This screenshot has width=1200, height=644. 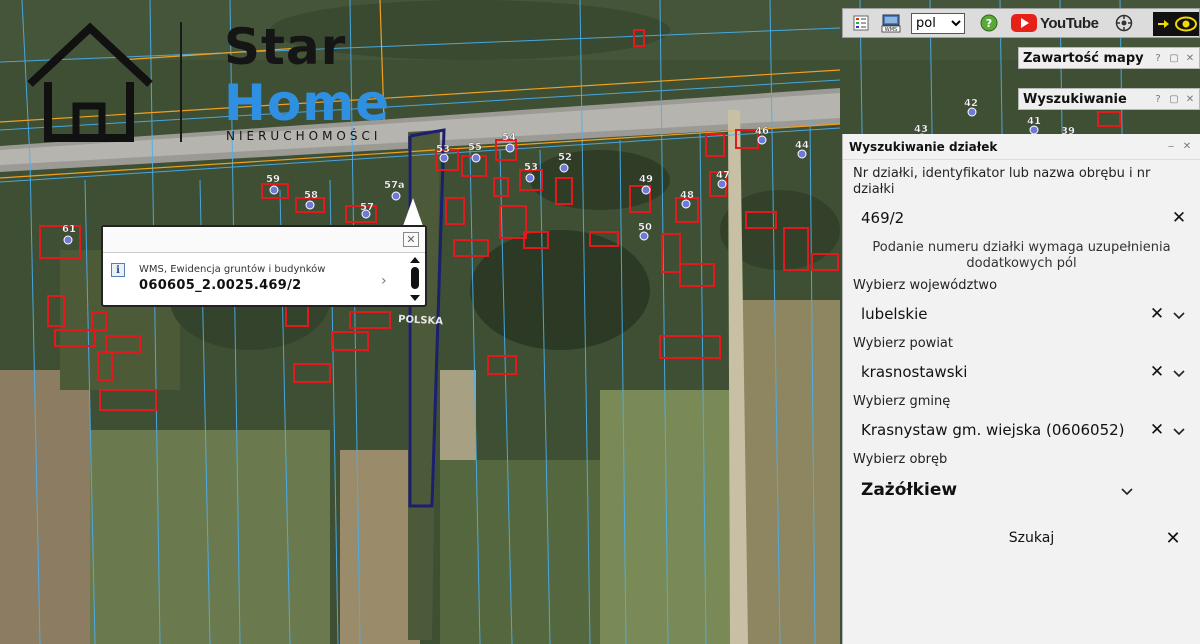 What do you see at coordinates (384, 281) in the screenshot?
I see `chevron-right-icon: ›` at bounding box center [384, 281].